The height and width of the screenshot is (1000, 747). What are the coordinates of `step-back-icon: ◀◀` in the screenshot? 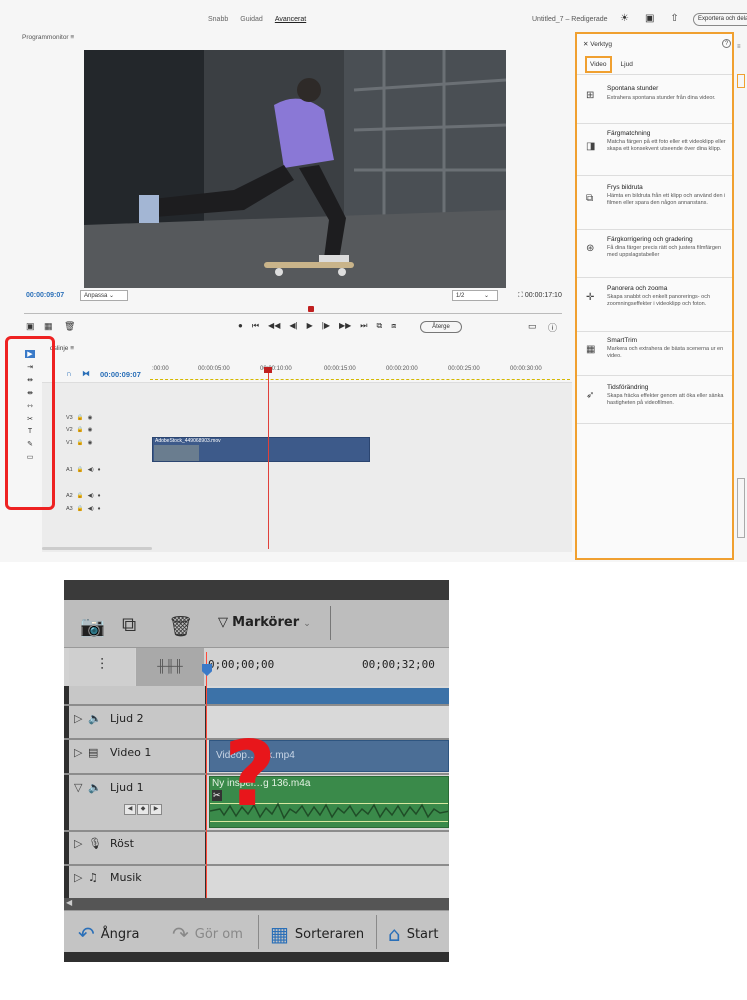 It's located at (274, 326).